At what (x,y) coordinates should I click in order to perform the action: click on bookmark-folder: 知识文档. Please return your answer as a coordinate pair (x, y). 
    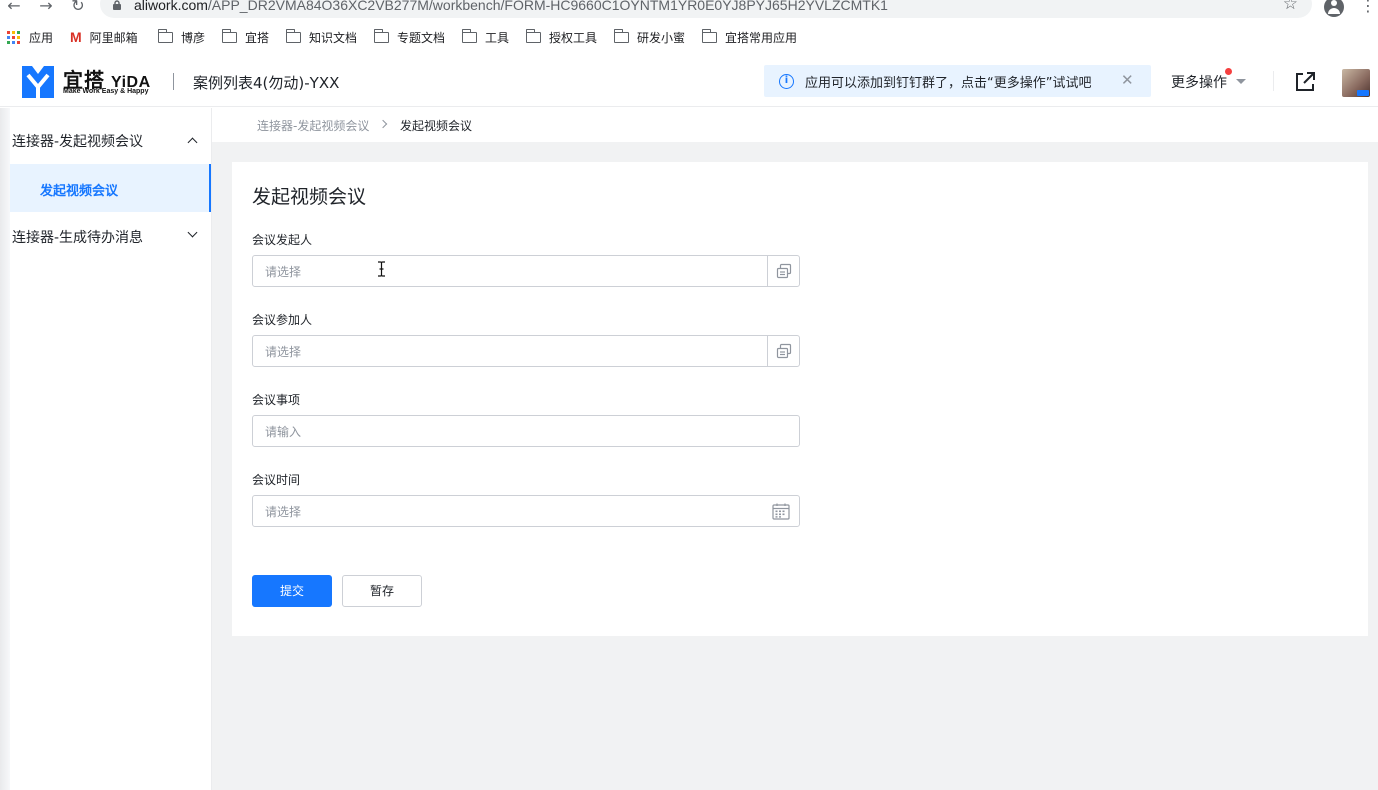
    Looking at the image, I should click on (321, 37).